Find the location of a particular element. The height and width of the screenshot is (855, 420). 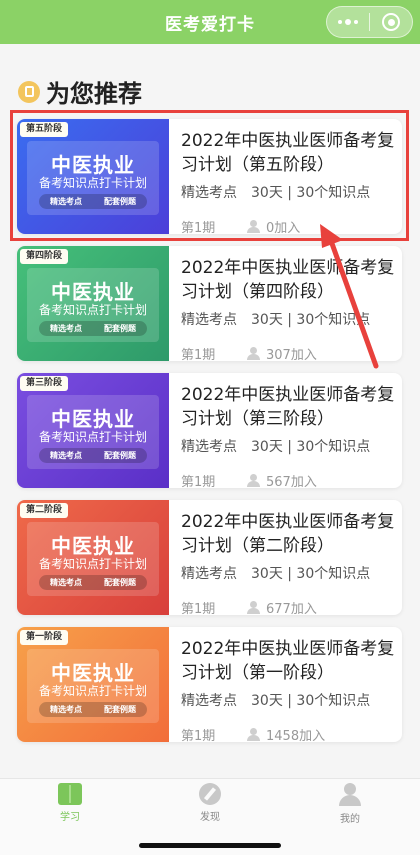

stage-badge: 第五阶段 is located at coordinates (44, 129).